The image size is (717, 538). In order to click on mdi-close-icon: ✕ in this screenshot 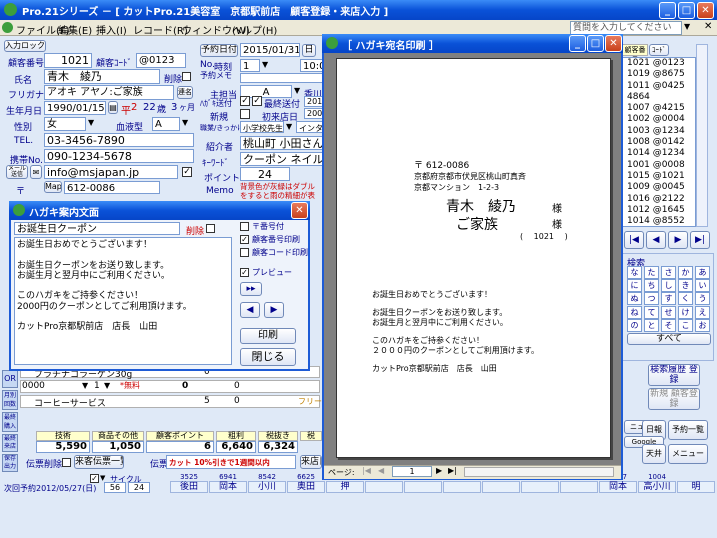, I will do `click(708, 26)`.